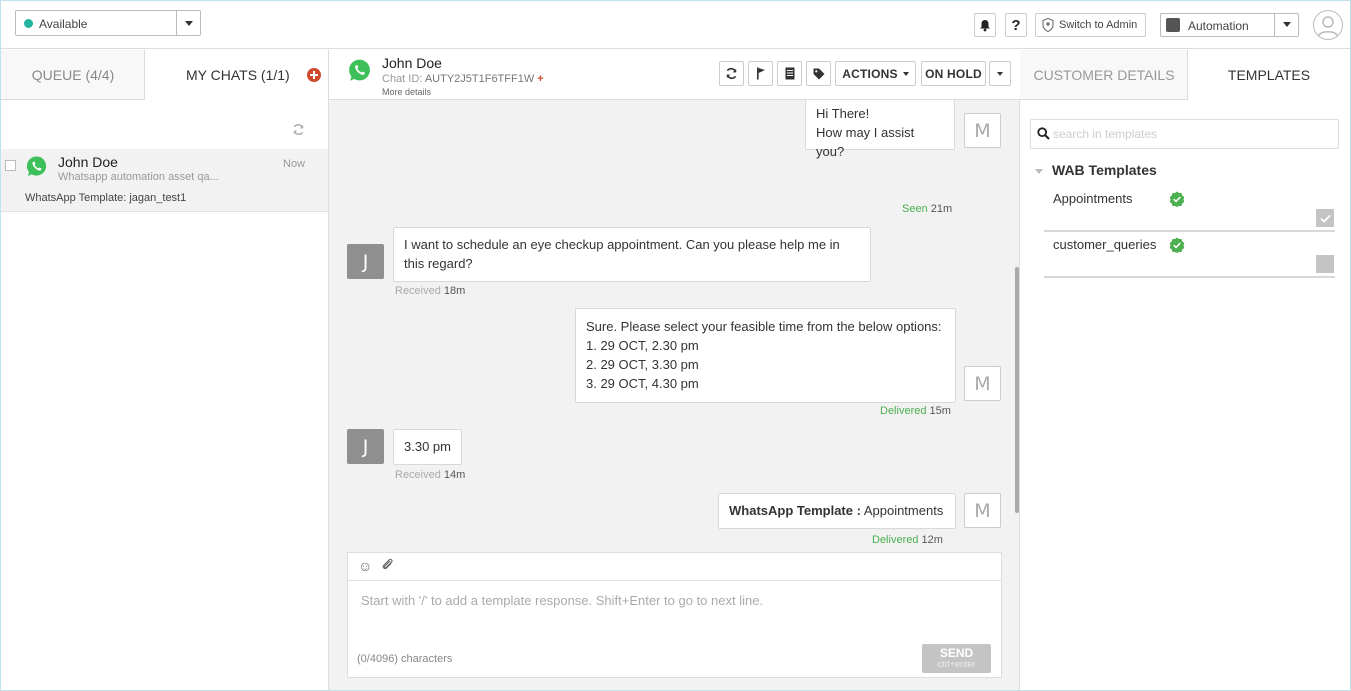  Describe the element at coordinates (941, 209) in the screenshot. I see `status-time: 21m` at that location.